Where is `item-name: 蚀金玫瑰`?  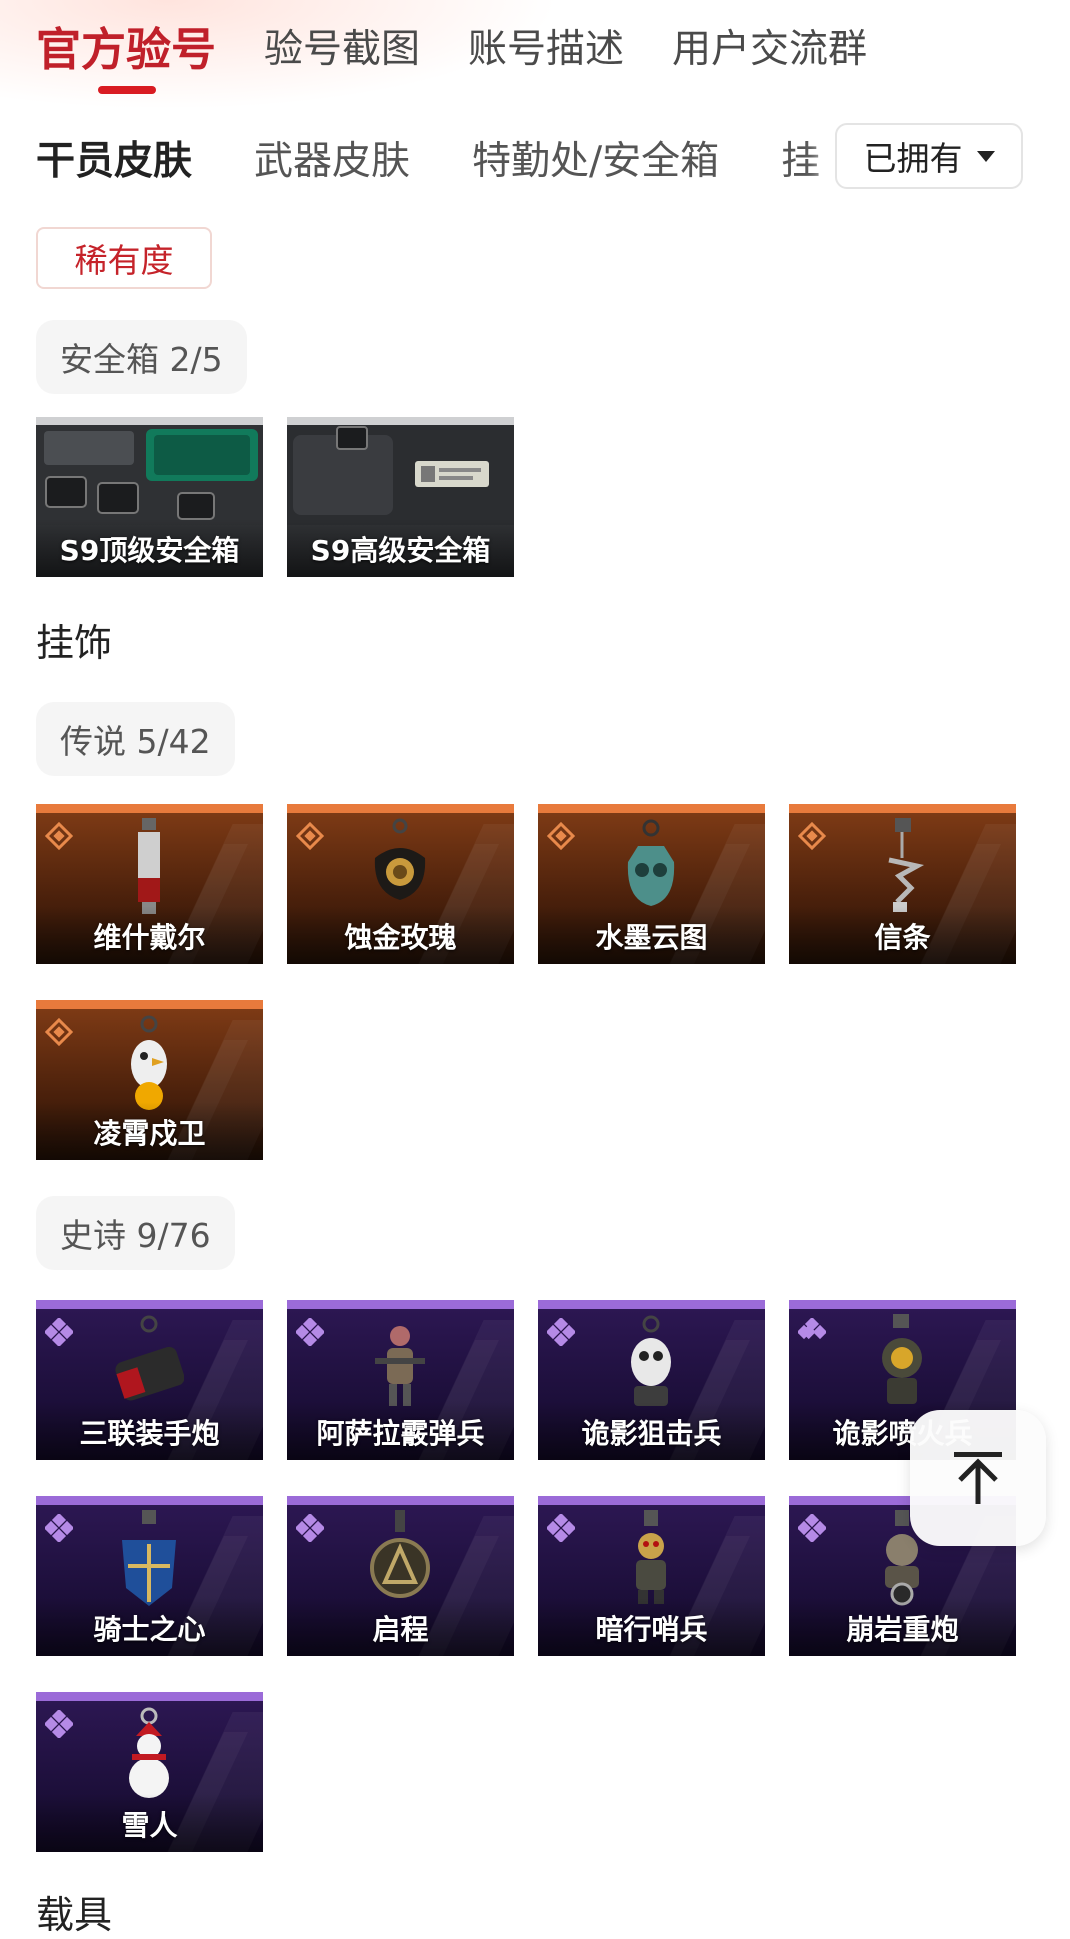
item-name: 蚀金玫瑰 is located at coordinates (400, 937).